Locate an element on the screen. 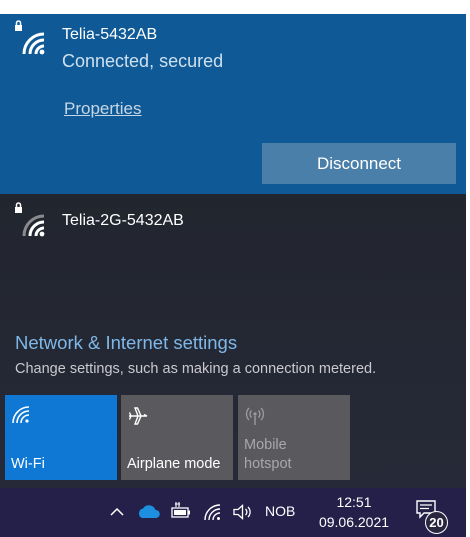 This screenshot has height=537, width=470. notification-count-badge: 20 is located at coordinates (436, 522).